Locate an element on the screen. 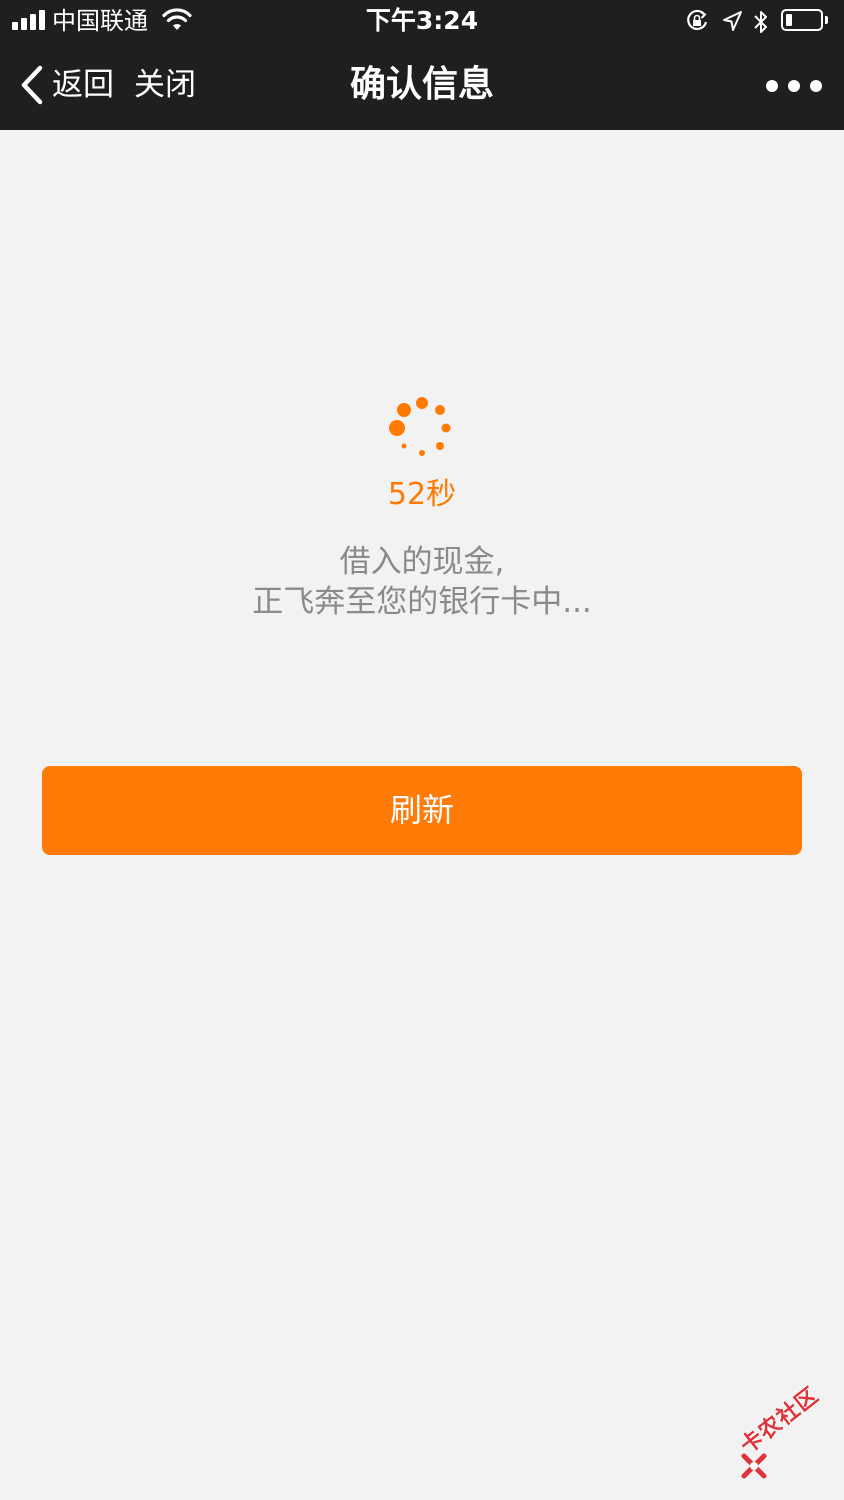  refresh-button: 刷新 is located at coordinates (422, 810).